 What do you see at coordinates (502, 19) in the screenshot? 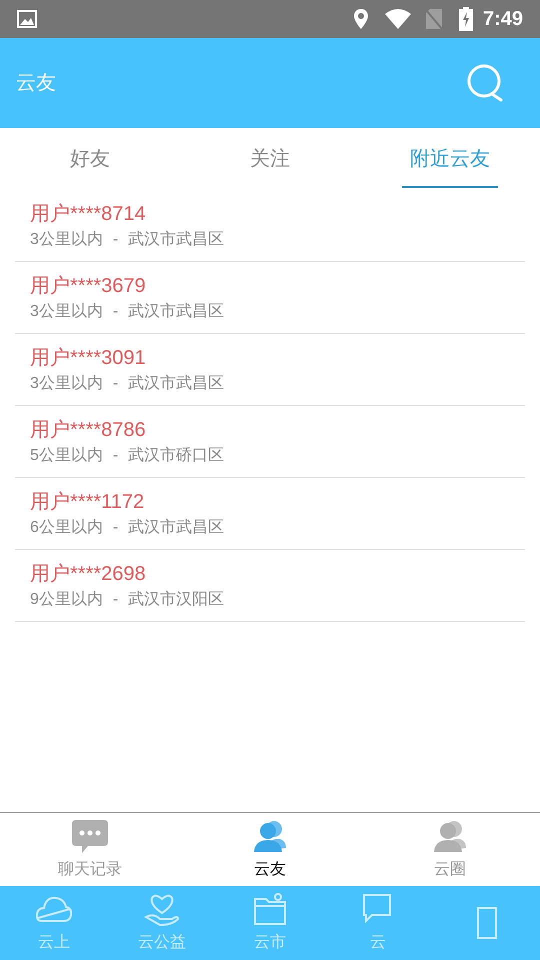
I see `status-time: 7:49` at bounding box center [502, 19].